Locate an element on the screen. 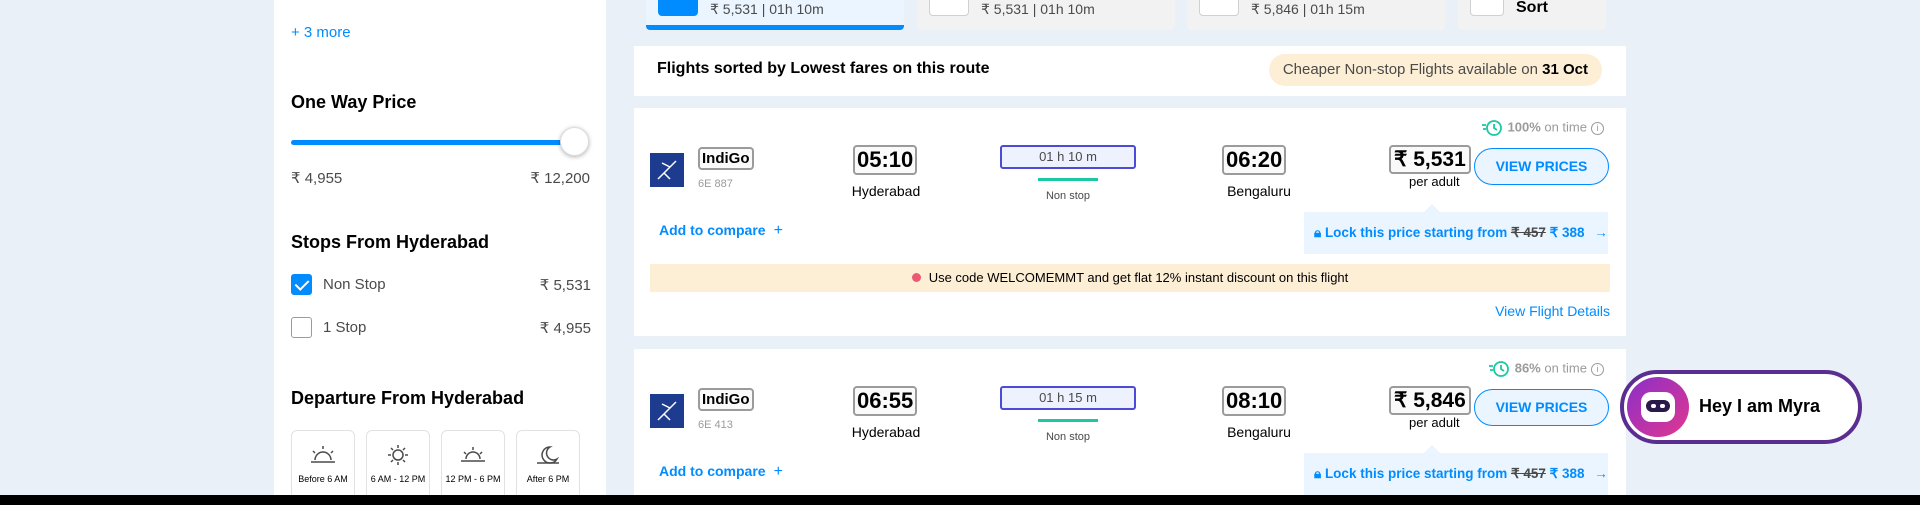 This screenshot has width=1920, height=505. arrival-city: Bengaluru is located at coordinates (1259, 432).